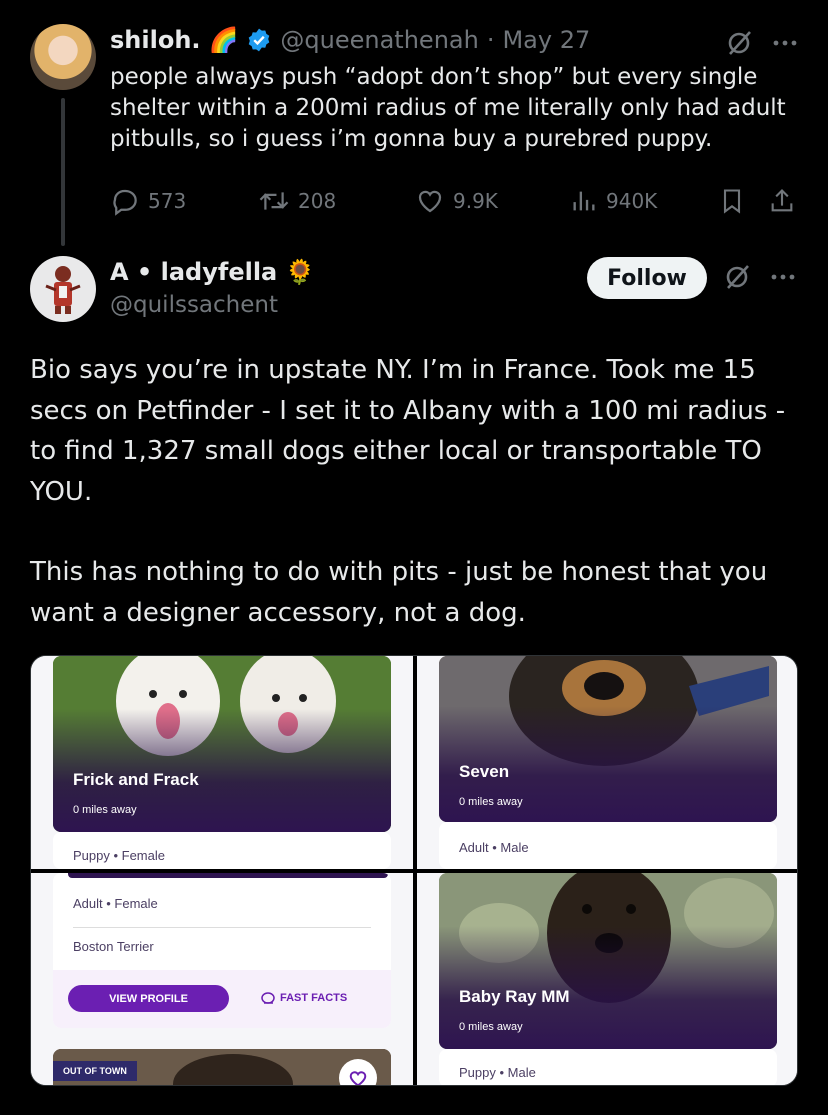 This screenshot has width=828, height=1115. What do you see at coordinates (494, 847) in the screenshot?
I see `pet-info: Adult • Male` at bounding box center [494, 847].